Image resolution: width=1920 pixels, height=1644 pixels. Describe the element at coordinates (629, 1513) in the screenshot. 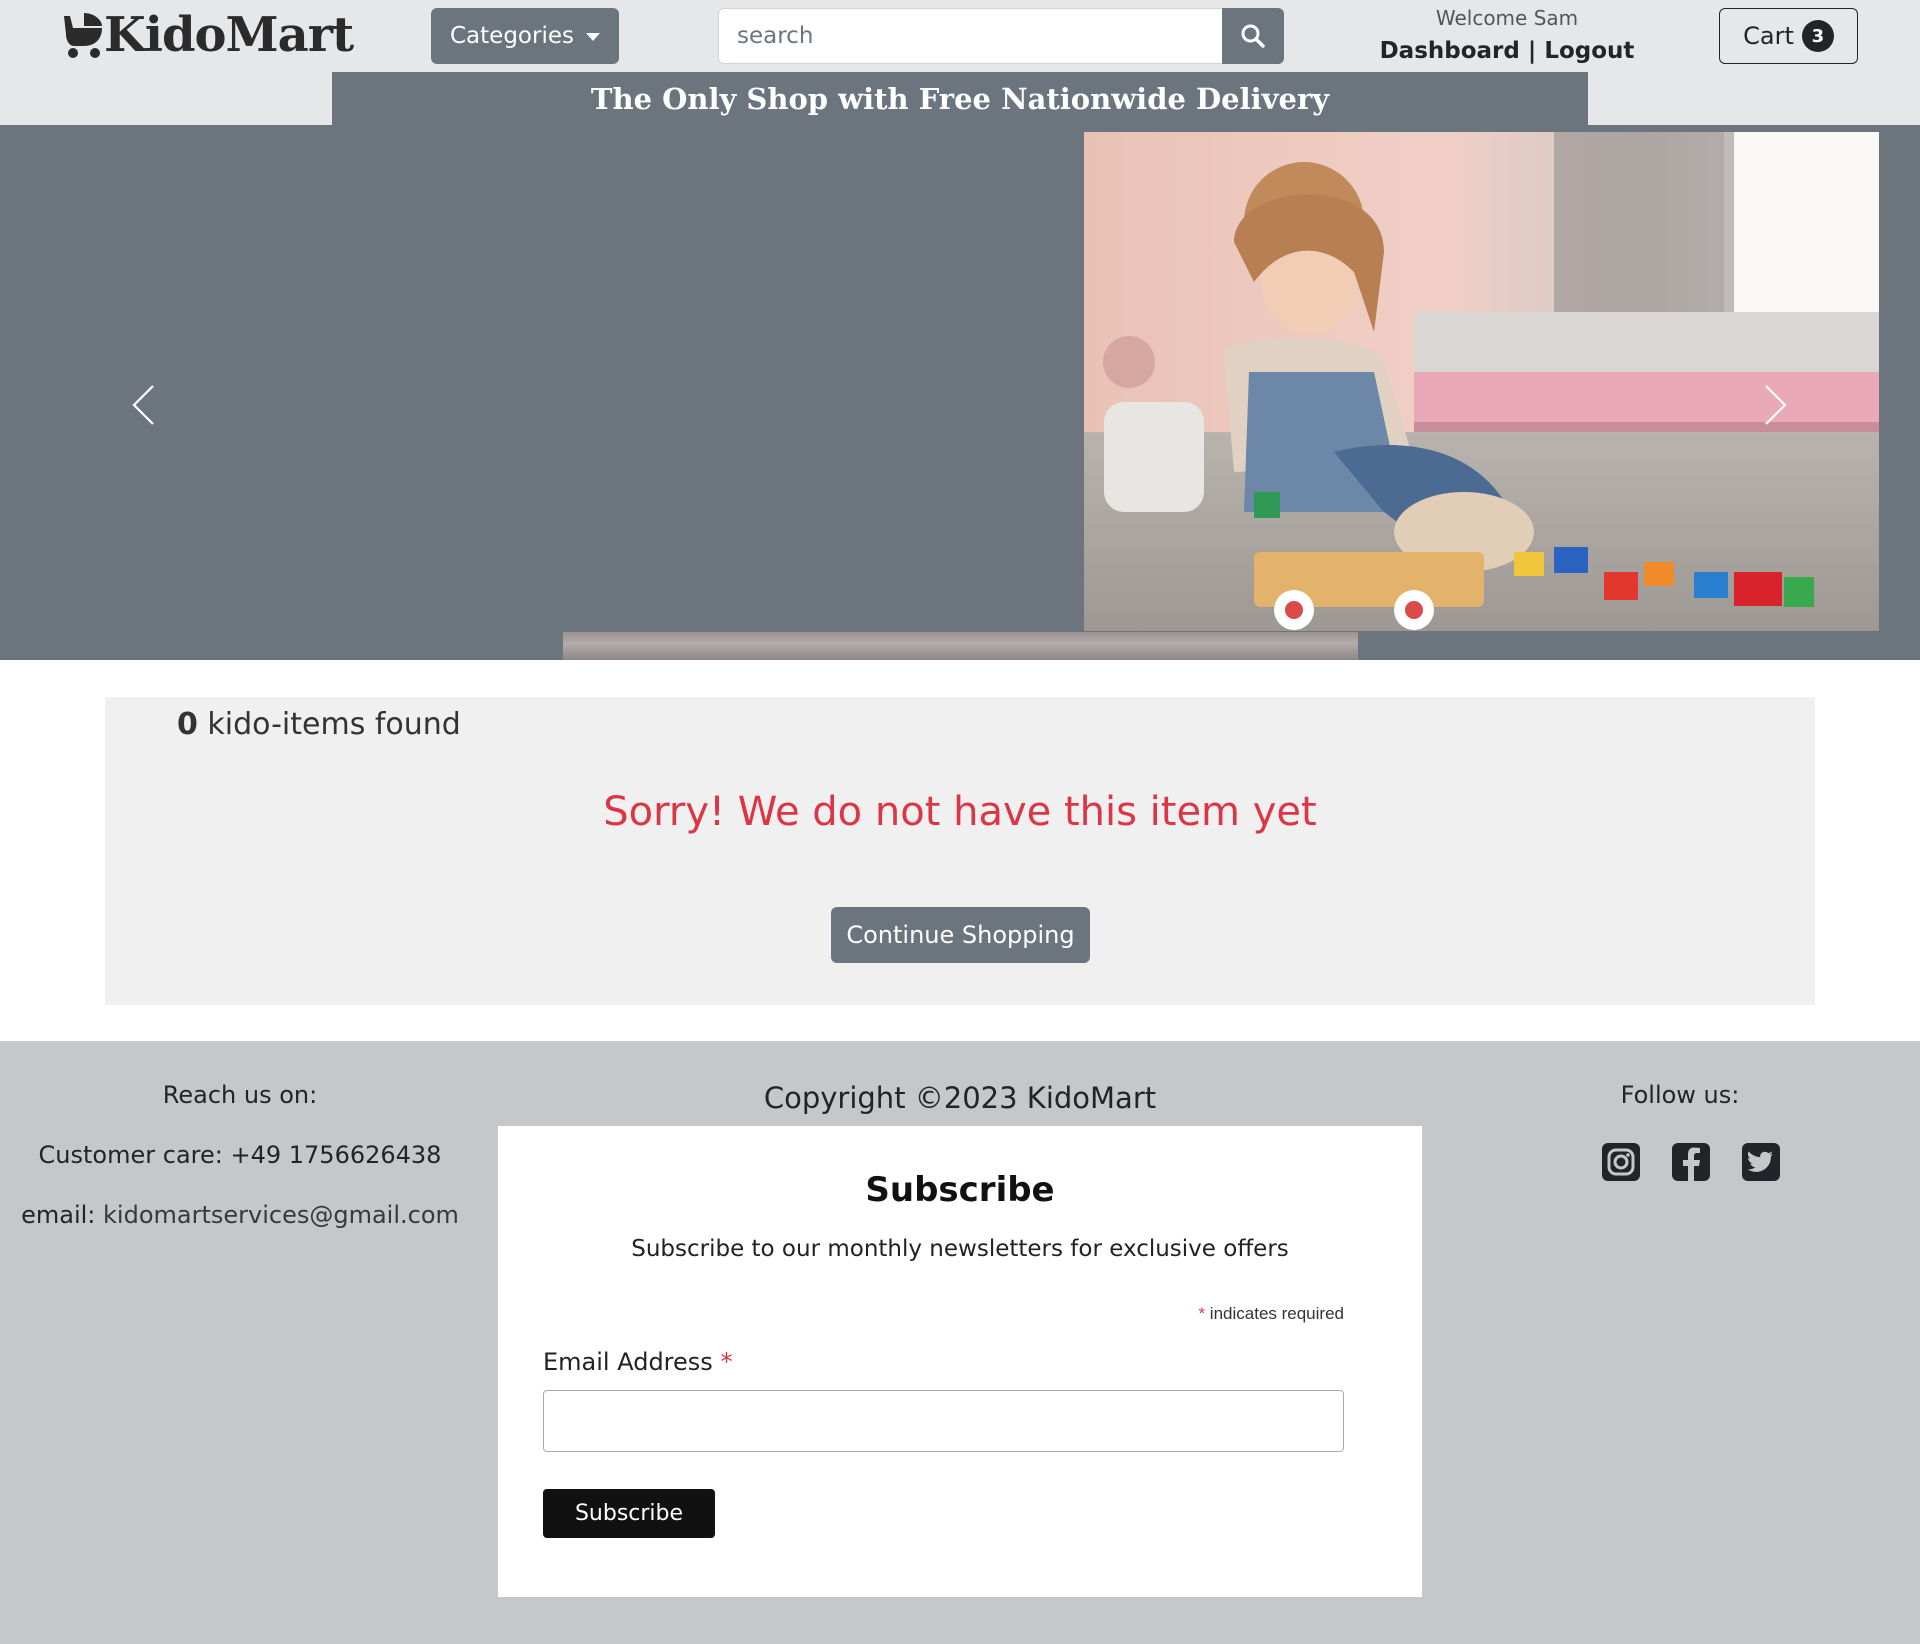

I see `subscribe-button: Subscribe` at that location.